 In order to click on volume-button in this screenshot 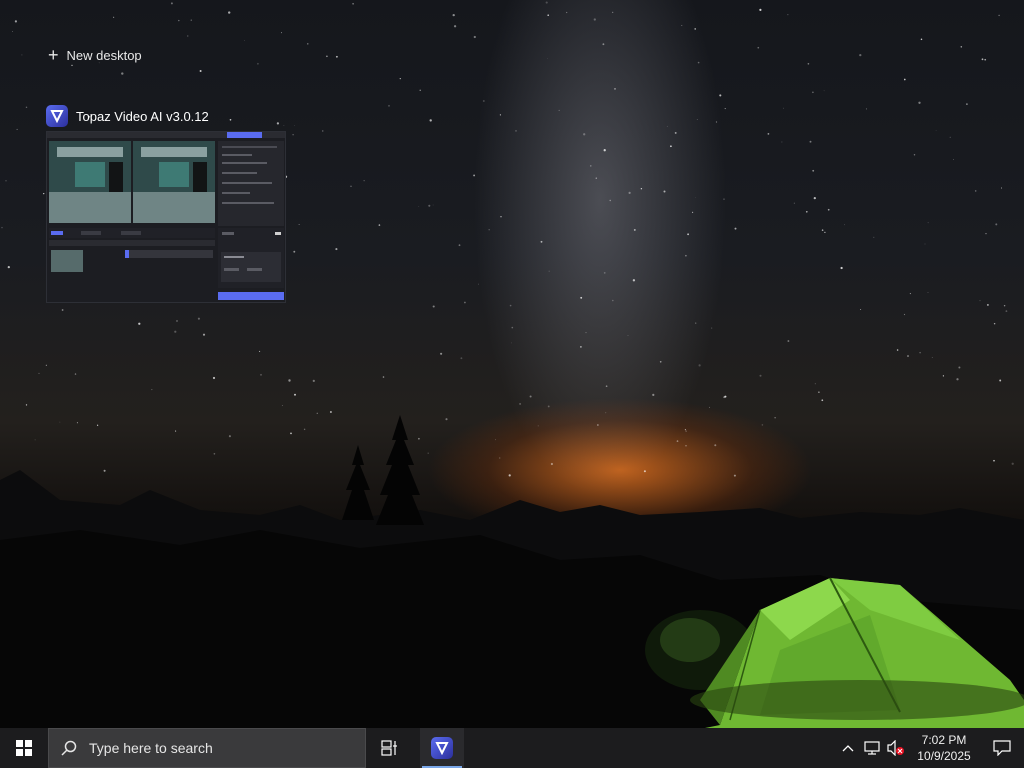, I will do `click(896, 748)`.